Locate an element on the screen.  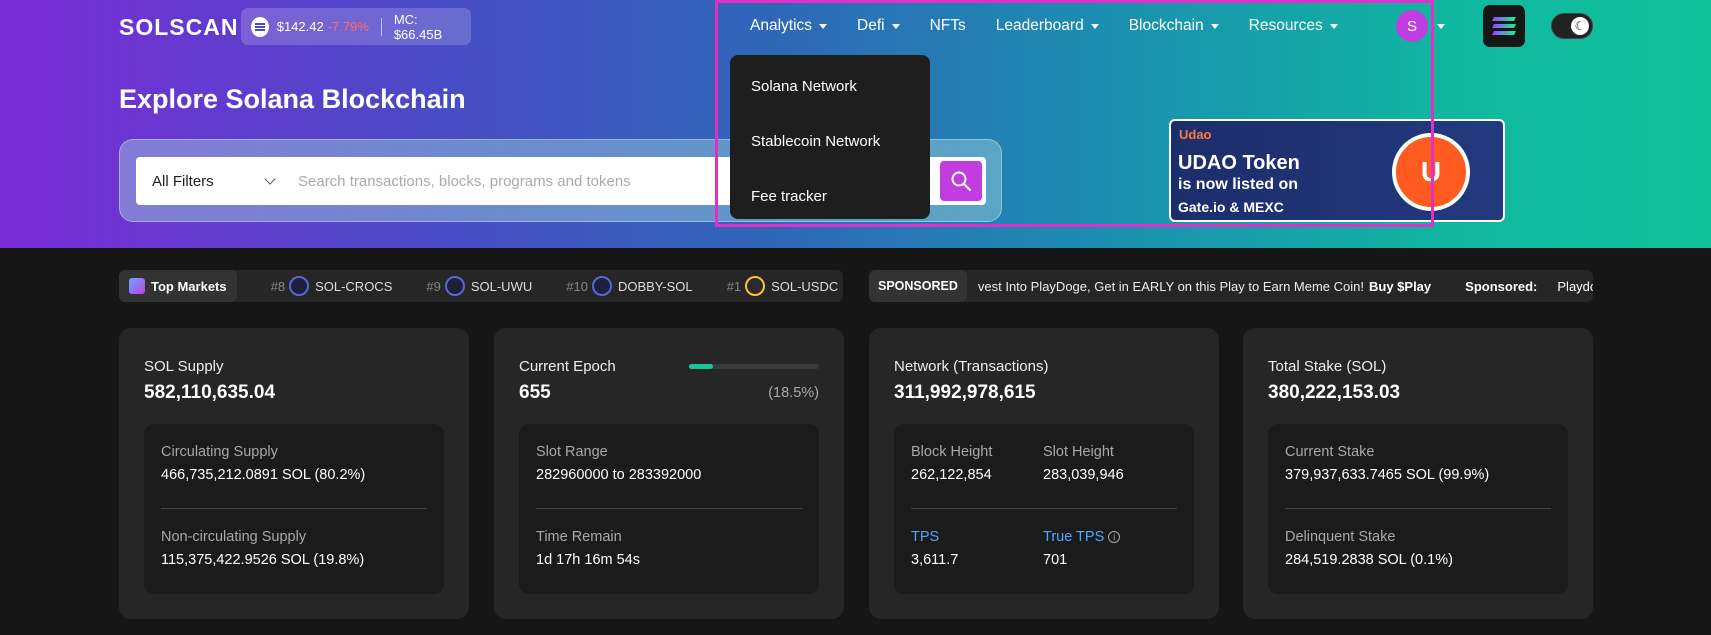
sub-label: Slot Range is located at coordinates (572, 452).